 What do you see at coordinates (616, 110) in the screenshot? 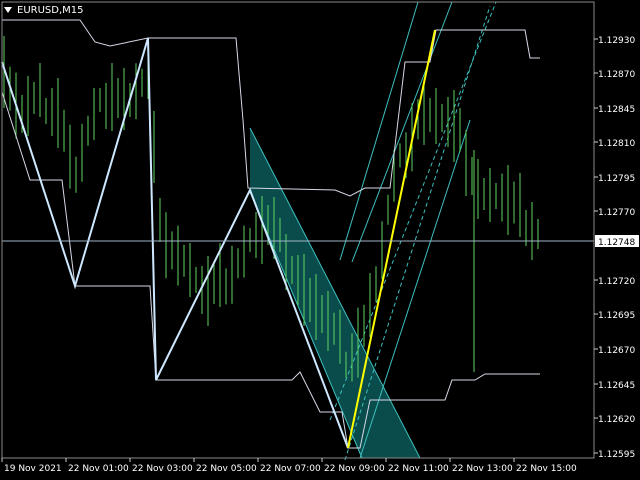
I see `y-tick-label-2: 1.12845` at bounding box center [616, 110].